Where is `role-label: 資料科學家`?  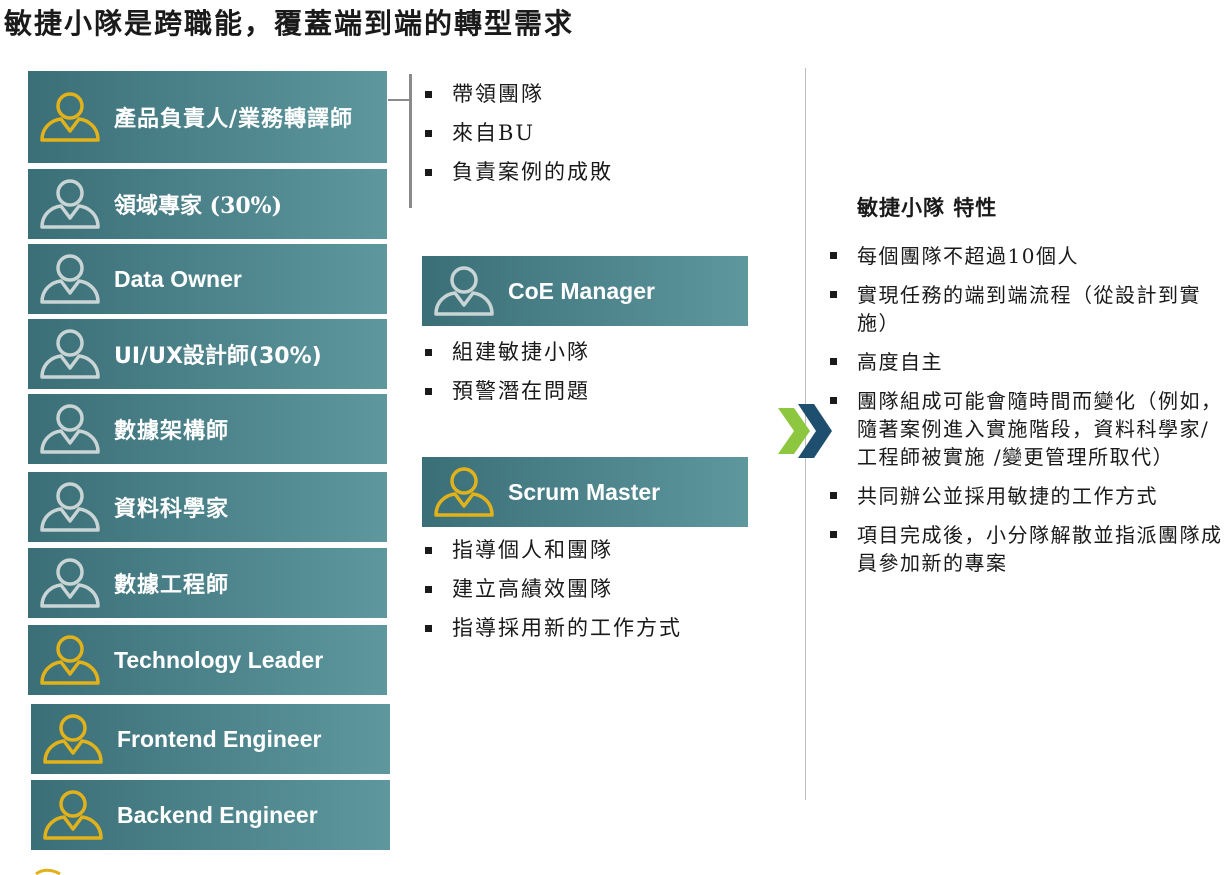
role-label: 資料科學家 is located at coordinates (172, 509).